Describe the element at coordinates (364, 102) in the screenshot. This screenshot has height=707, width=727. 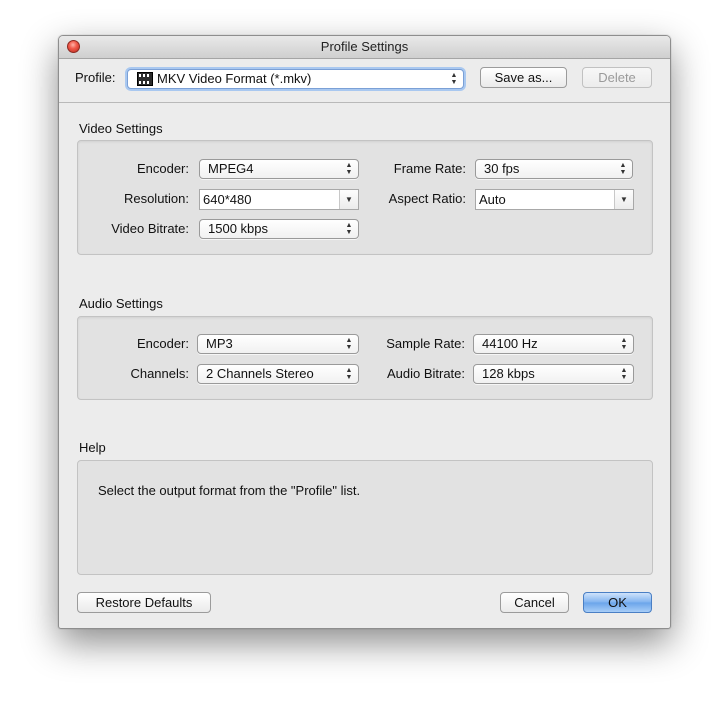
I see `header-separator` at that location.